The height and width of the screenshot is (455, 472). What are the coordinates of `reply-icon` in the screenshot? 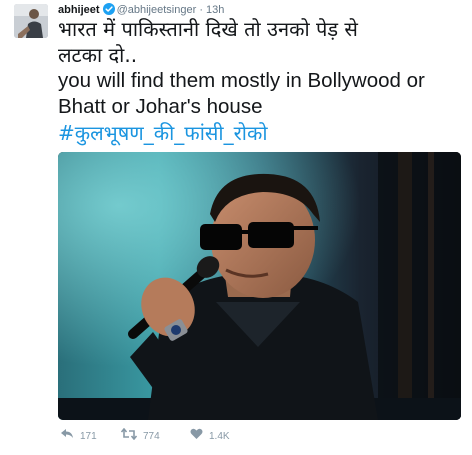 It's located at (67, 437).